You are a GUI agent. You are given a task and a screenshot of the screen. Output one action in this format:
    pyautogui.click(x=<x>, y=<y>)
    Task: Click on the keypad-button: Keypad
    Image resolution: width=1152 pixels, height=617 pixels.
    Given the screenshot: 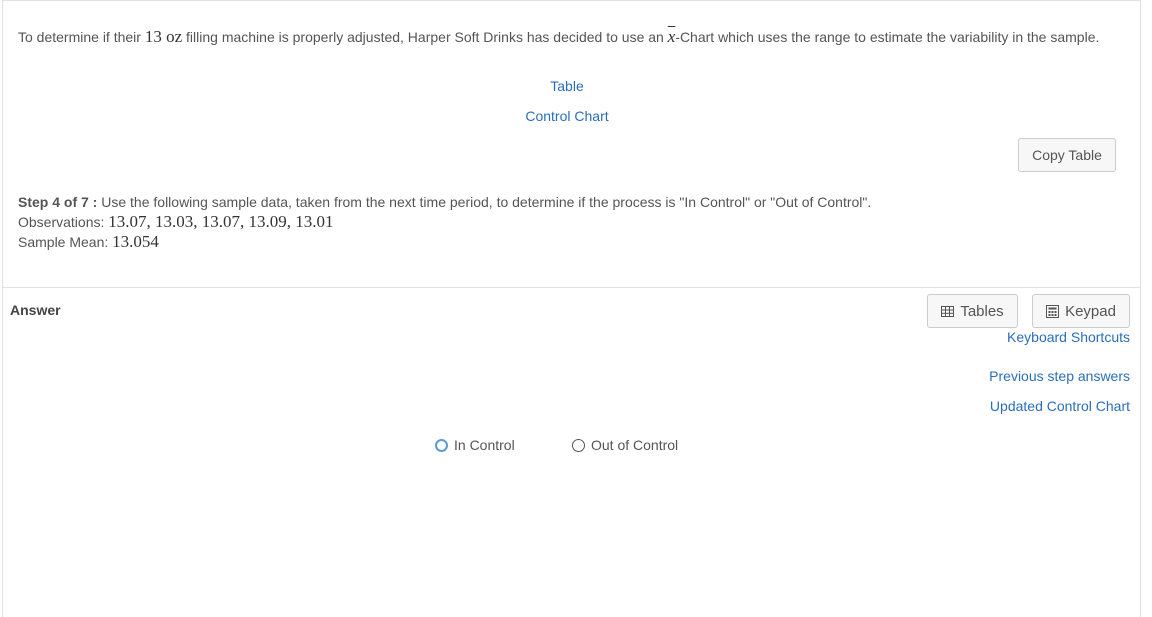 What is the action you would take?
    pyautogui.click(x=1081, y=311)
    